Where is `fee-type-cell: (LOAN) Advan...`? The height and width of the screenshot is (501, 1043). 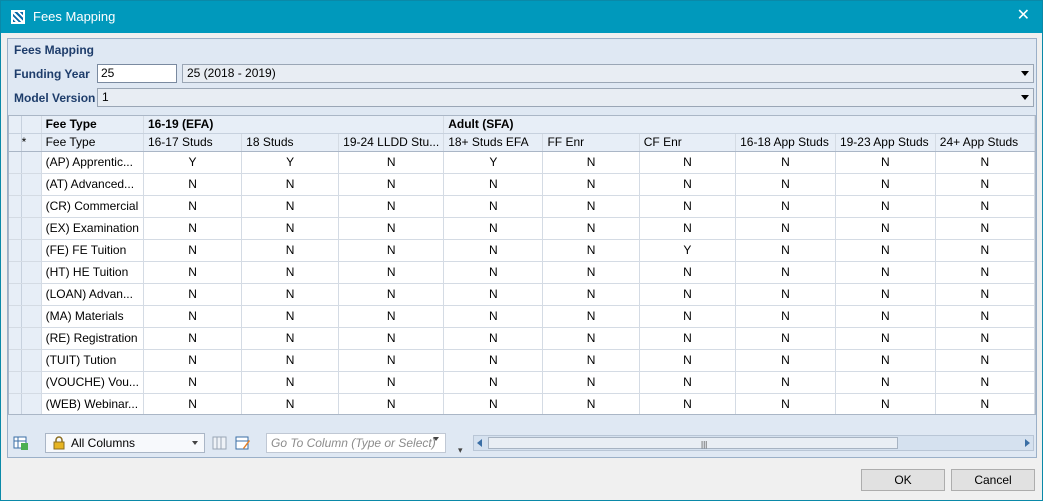 fee-type-cell: (LOAN) Advan... is located at coordinates (92, 294).